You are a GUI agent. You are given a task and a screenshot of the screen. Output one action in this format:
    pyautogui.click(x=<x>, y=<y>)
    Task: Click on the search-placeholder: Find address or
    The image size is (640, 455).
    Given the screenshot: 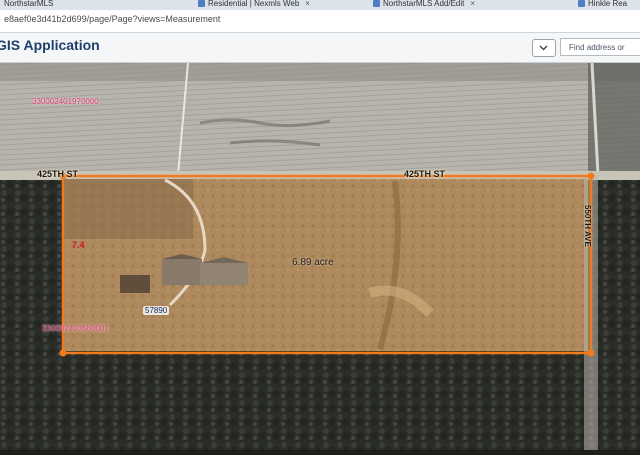 What is the action you would take?
    pyautogui.click(x=597, y=47)
    